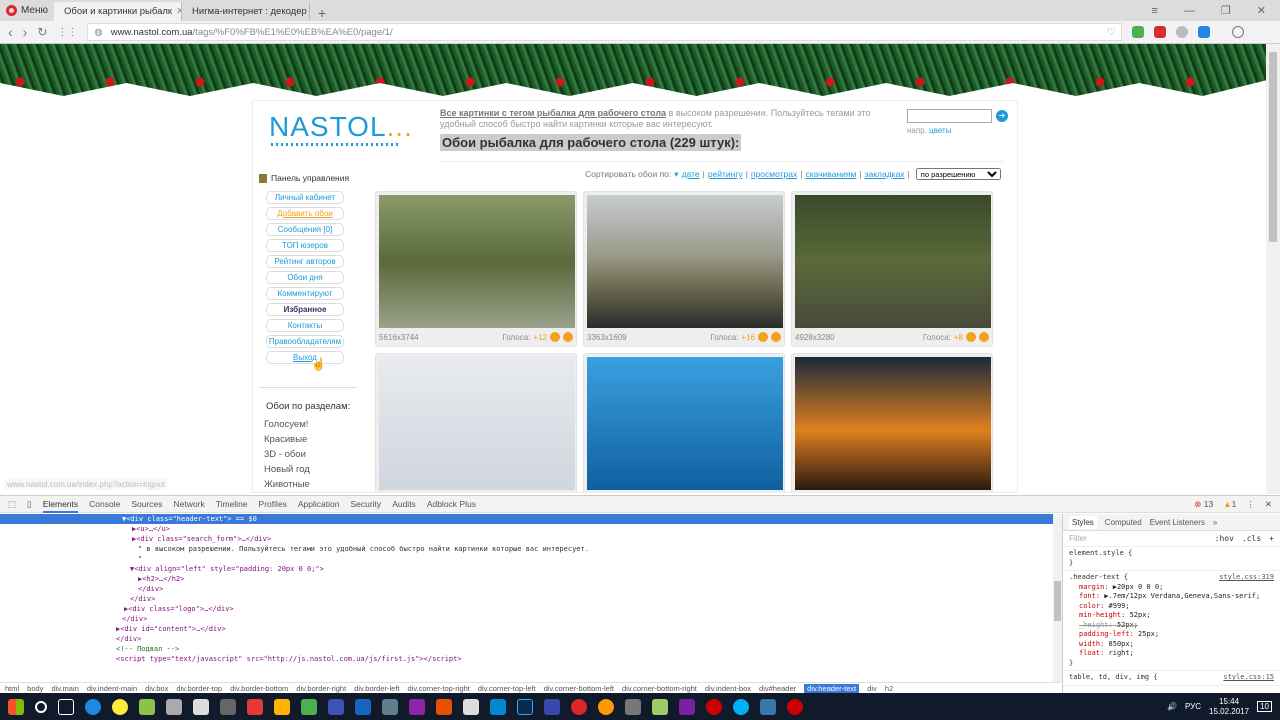 The image size is (1280, 720). I want to click on cls-toggle: .cls, so click(1251, 538).